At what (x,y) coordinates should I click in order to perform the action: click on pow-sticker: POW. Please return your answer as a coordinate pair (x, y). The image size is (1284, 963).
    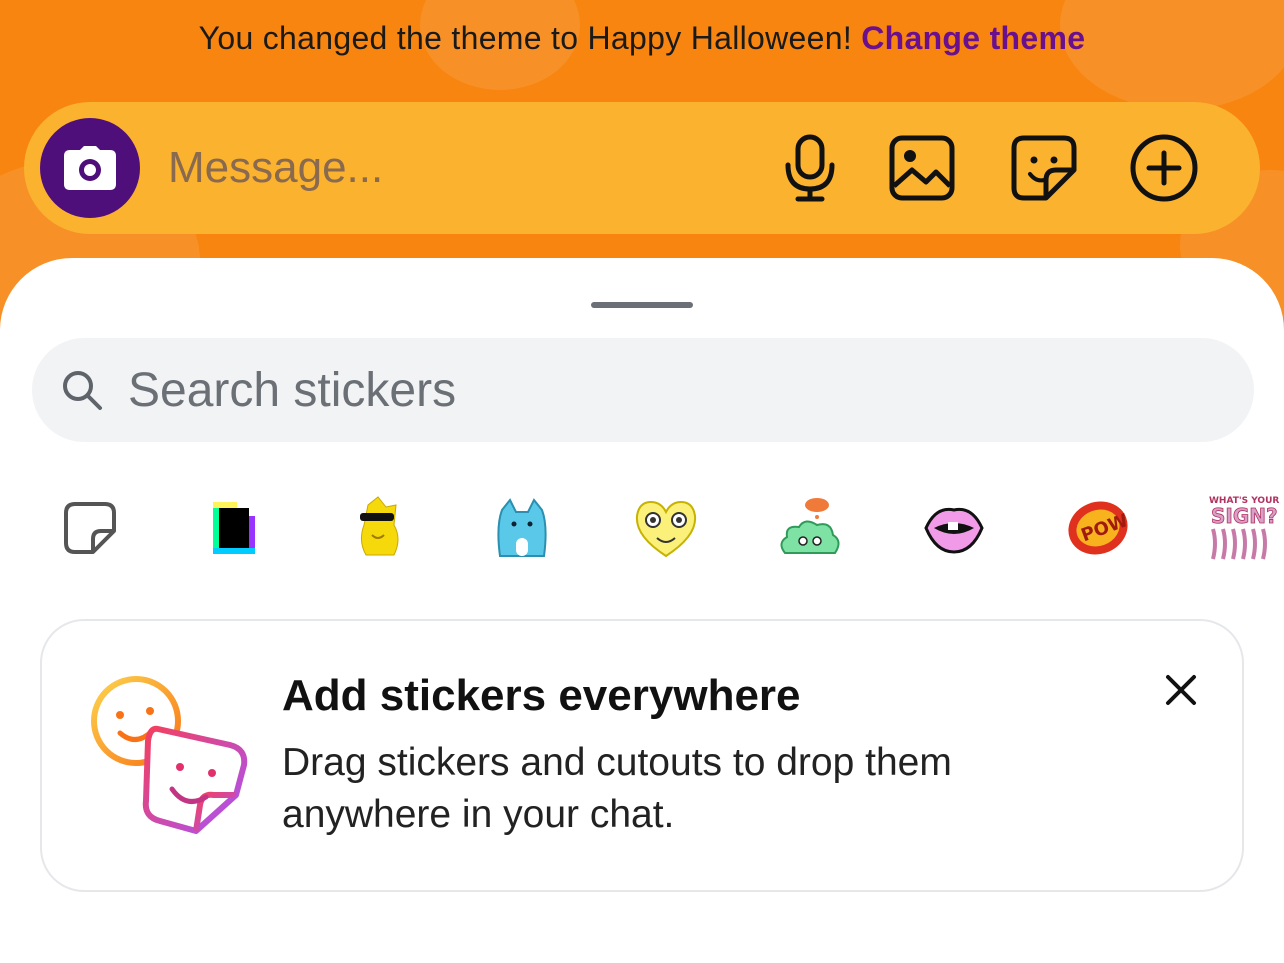
    Looking at the image, I should click on (1098, 528).